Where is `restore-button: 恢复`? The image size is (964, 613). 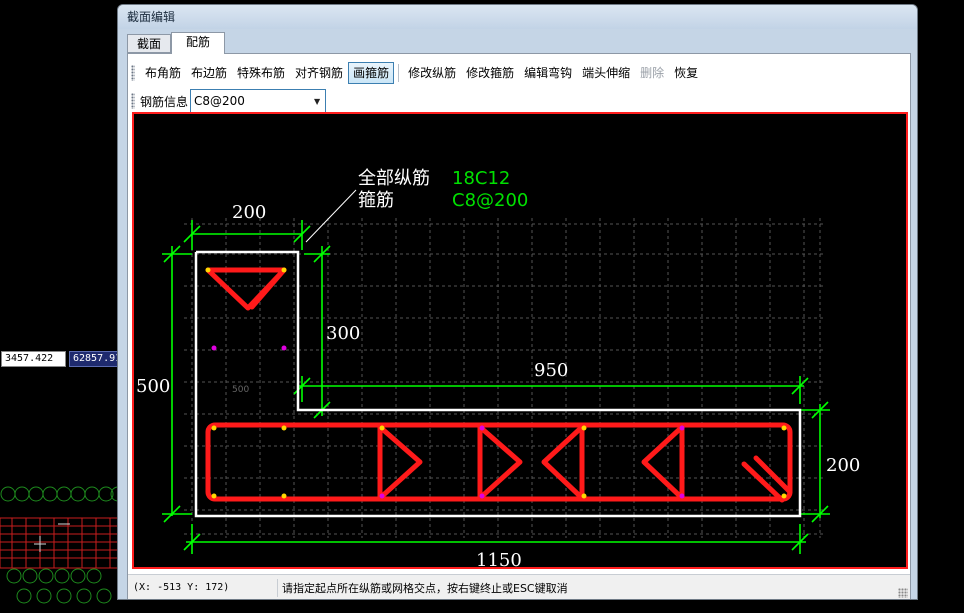 restore-button: 恢复 is located at coordinates (686, 73).